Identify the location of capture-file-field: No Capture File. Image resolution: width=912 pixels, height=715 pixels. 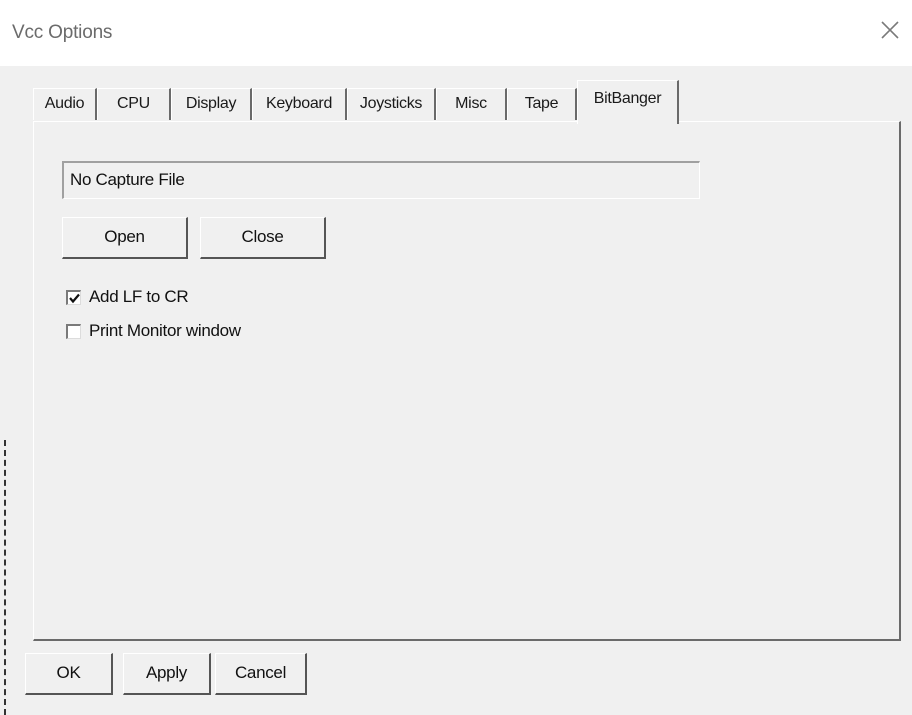
(381, 180).